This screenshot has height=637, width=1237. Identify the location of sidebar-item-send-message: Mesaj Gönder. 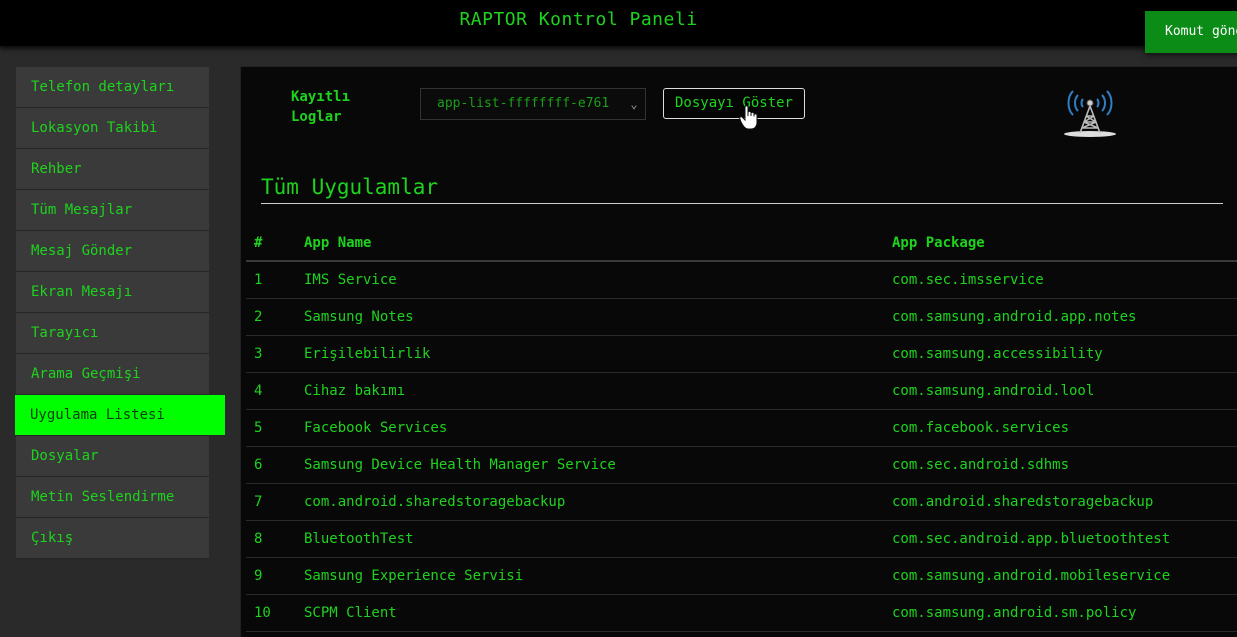
(112, 251).